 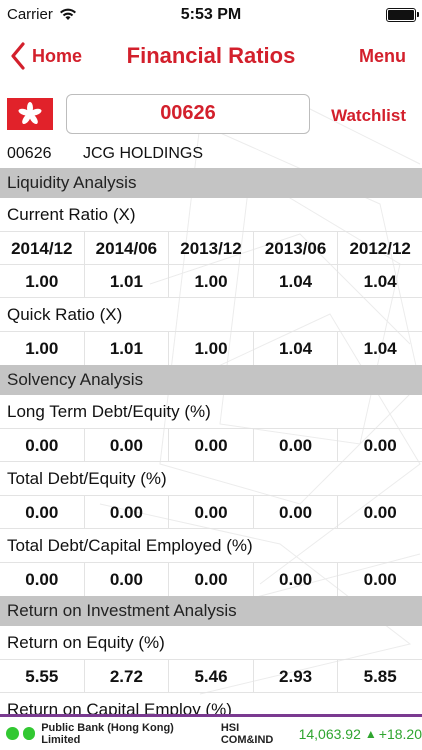 I want to click on year-cell: 2013/12, so click(x=210, y=248).